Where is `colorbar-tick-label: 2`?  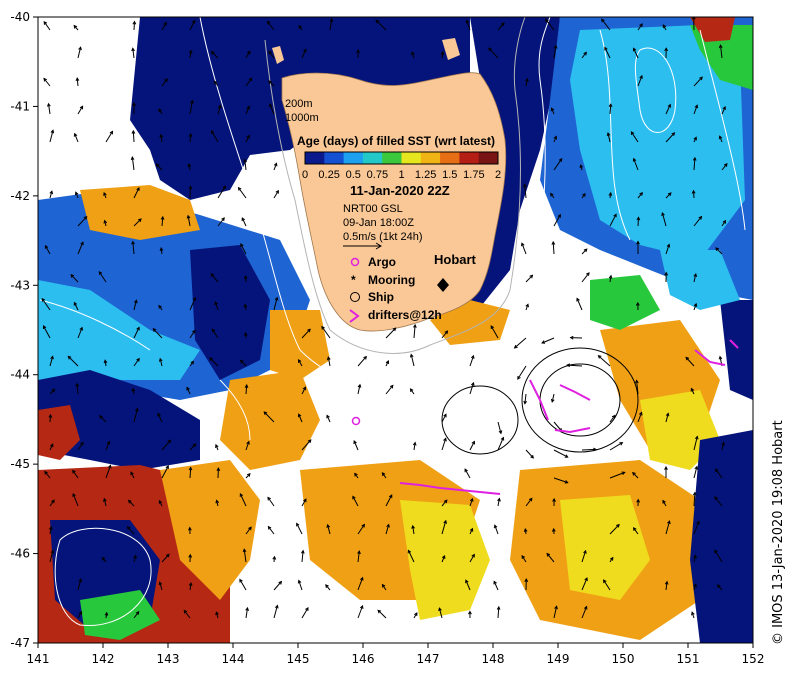 colorbar-tick-label: 2 is located at coordinates (498, 175).